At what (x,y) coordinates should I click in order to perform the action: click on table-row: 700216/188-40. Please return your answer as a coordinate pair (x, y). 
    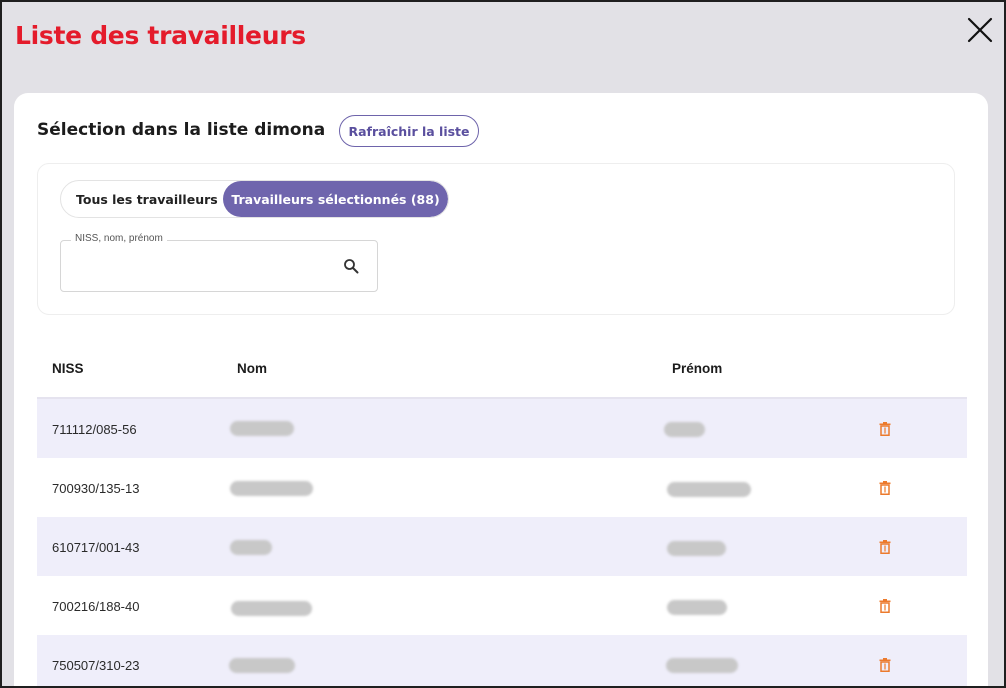
    Looking at the image, I should click on (502, 605).